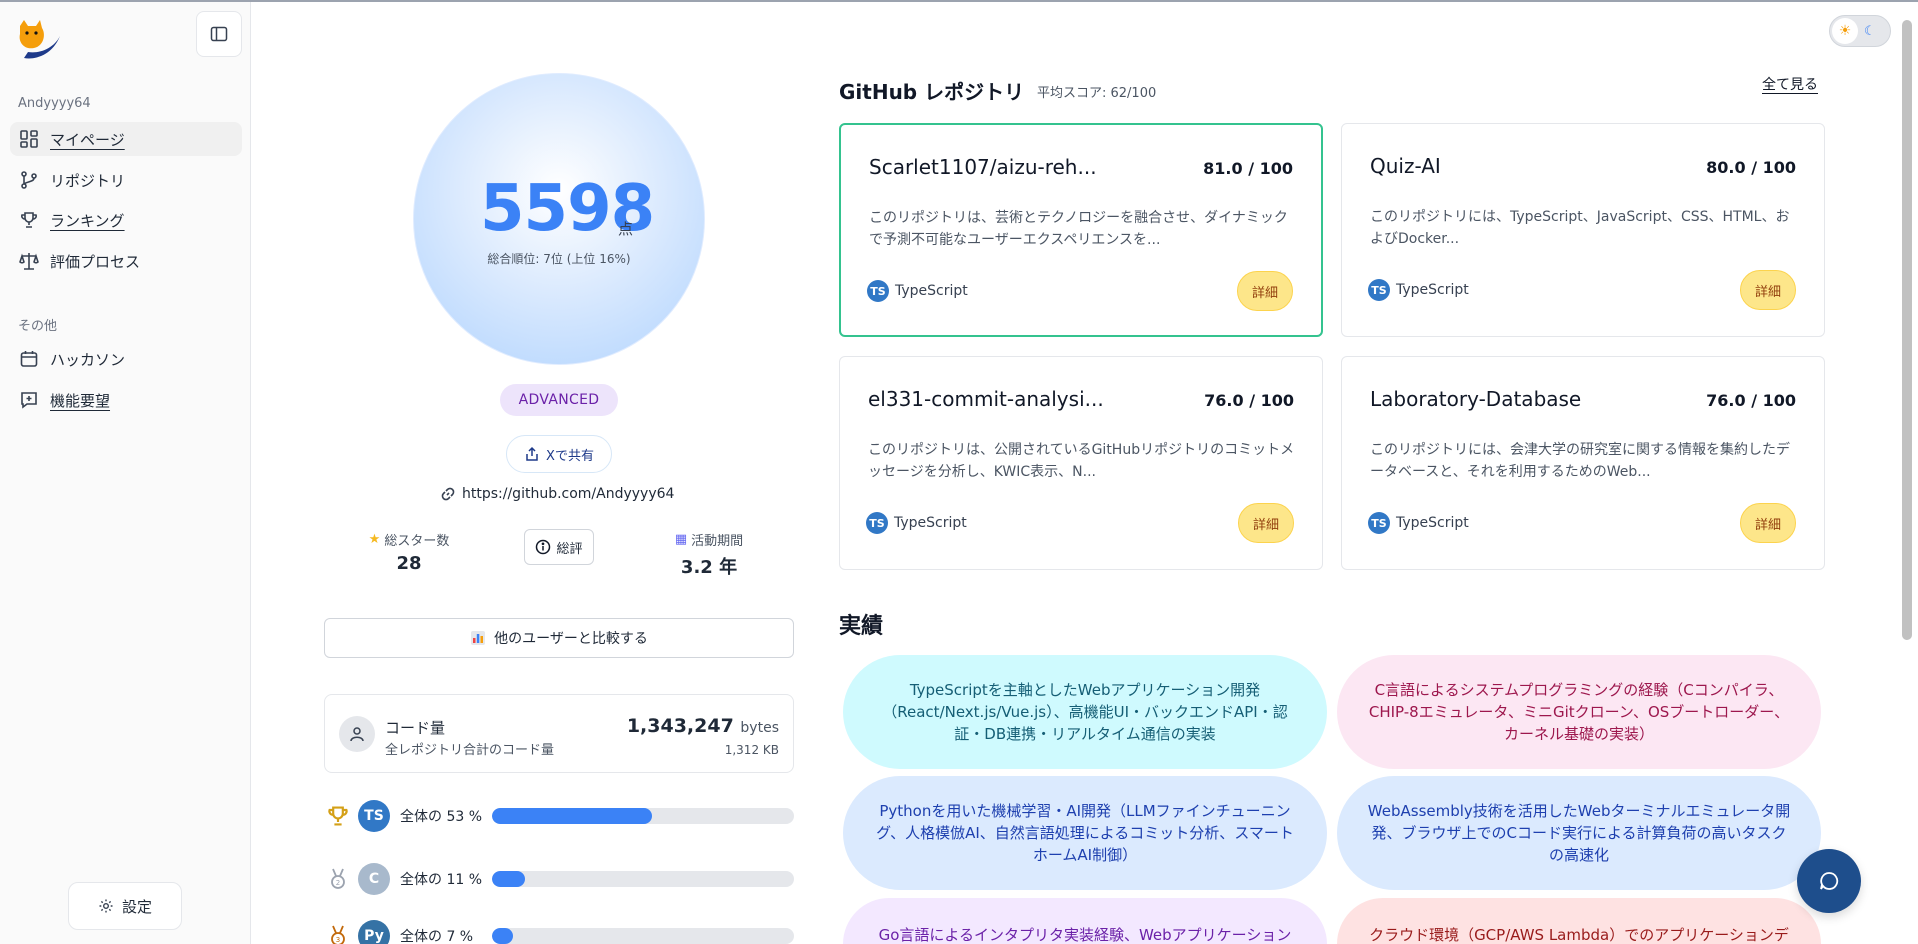  I want to click on code-volume-title: コード量, so click(415, 728).